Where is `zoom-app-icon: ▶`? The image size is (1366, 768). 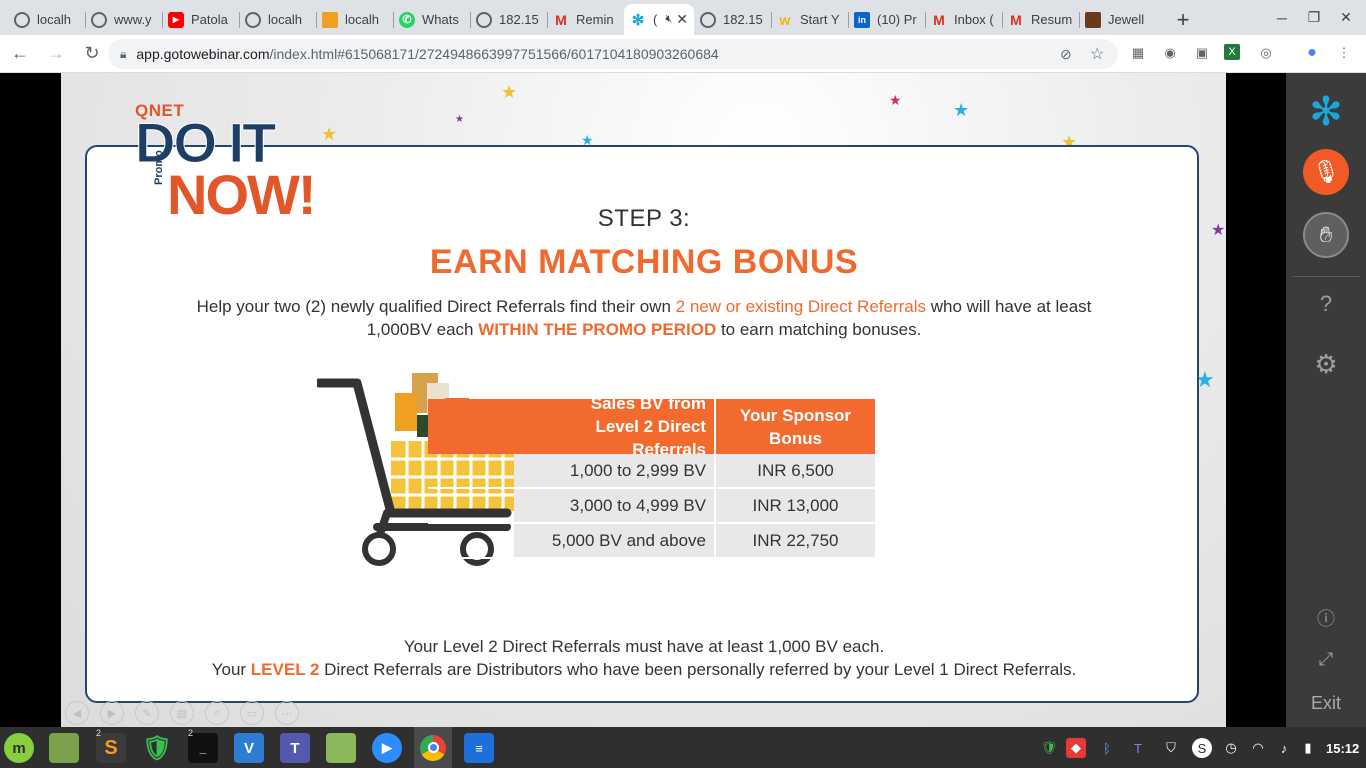
zoom-app-icon: ▶ is located at coordinates (387, 748).